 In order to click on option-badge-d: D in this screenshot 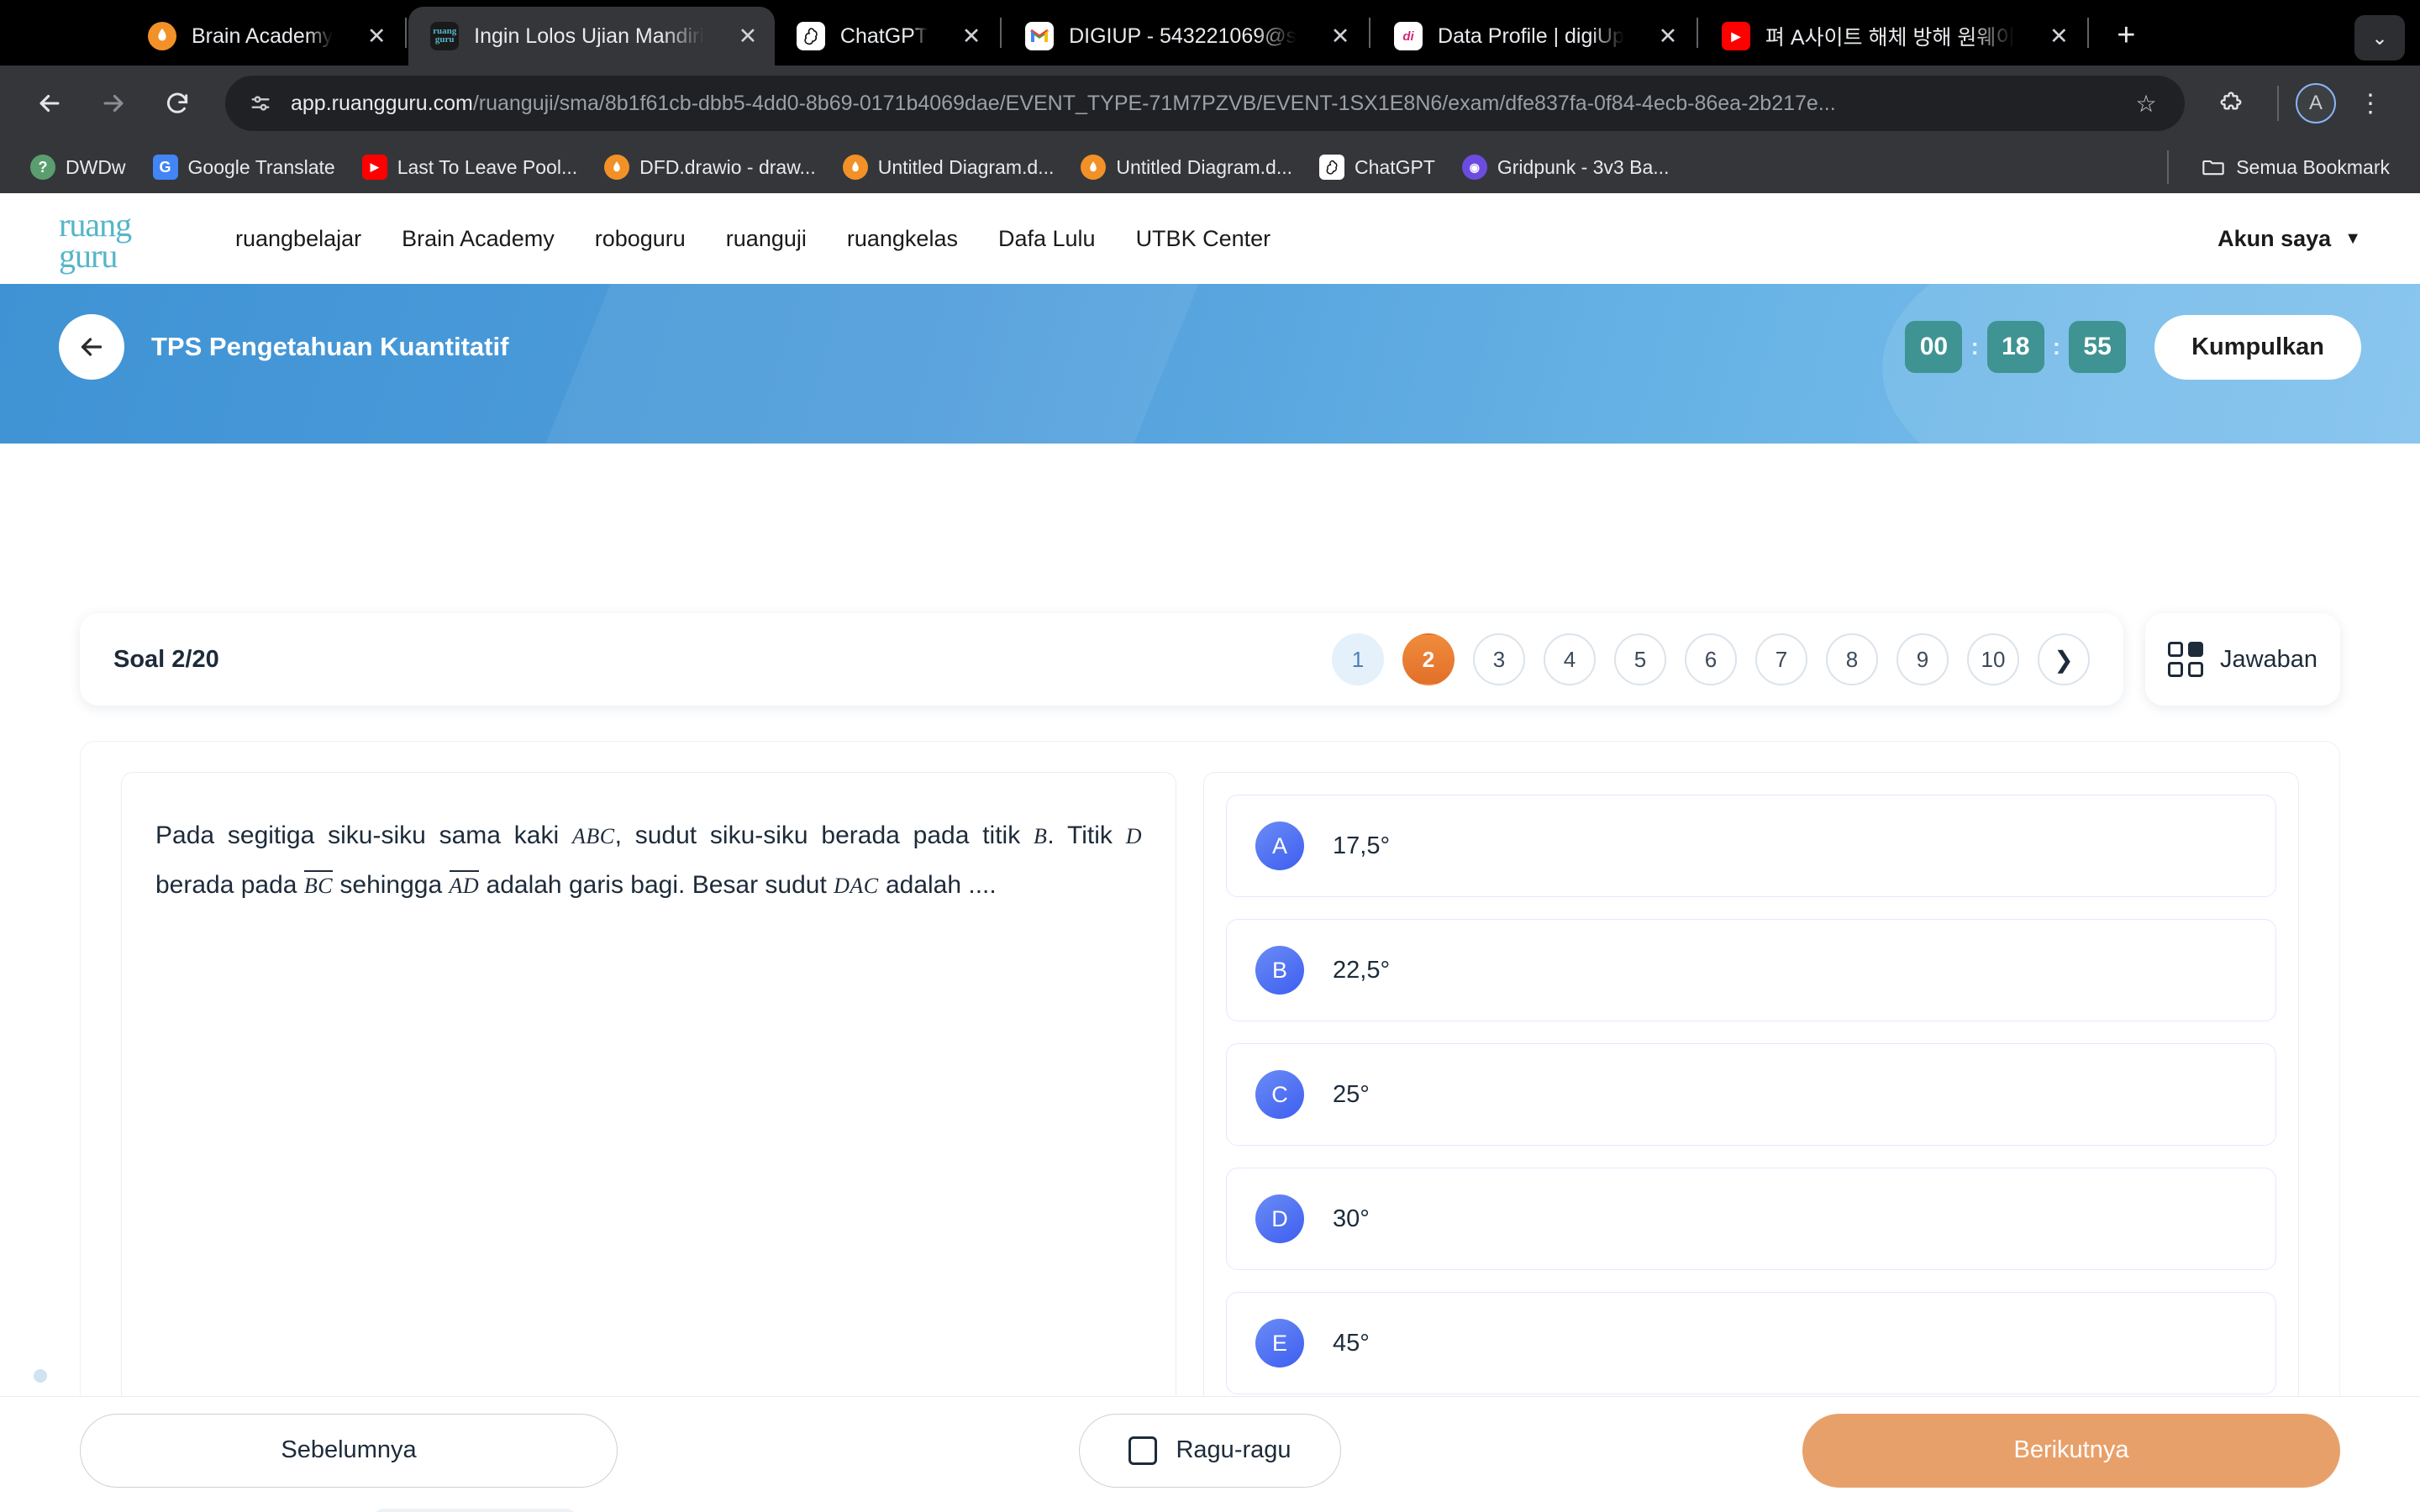, I will do `click(1279, 1218)`.